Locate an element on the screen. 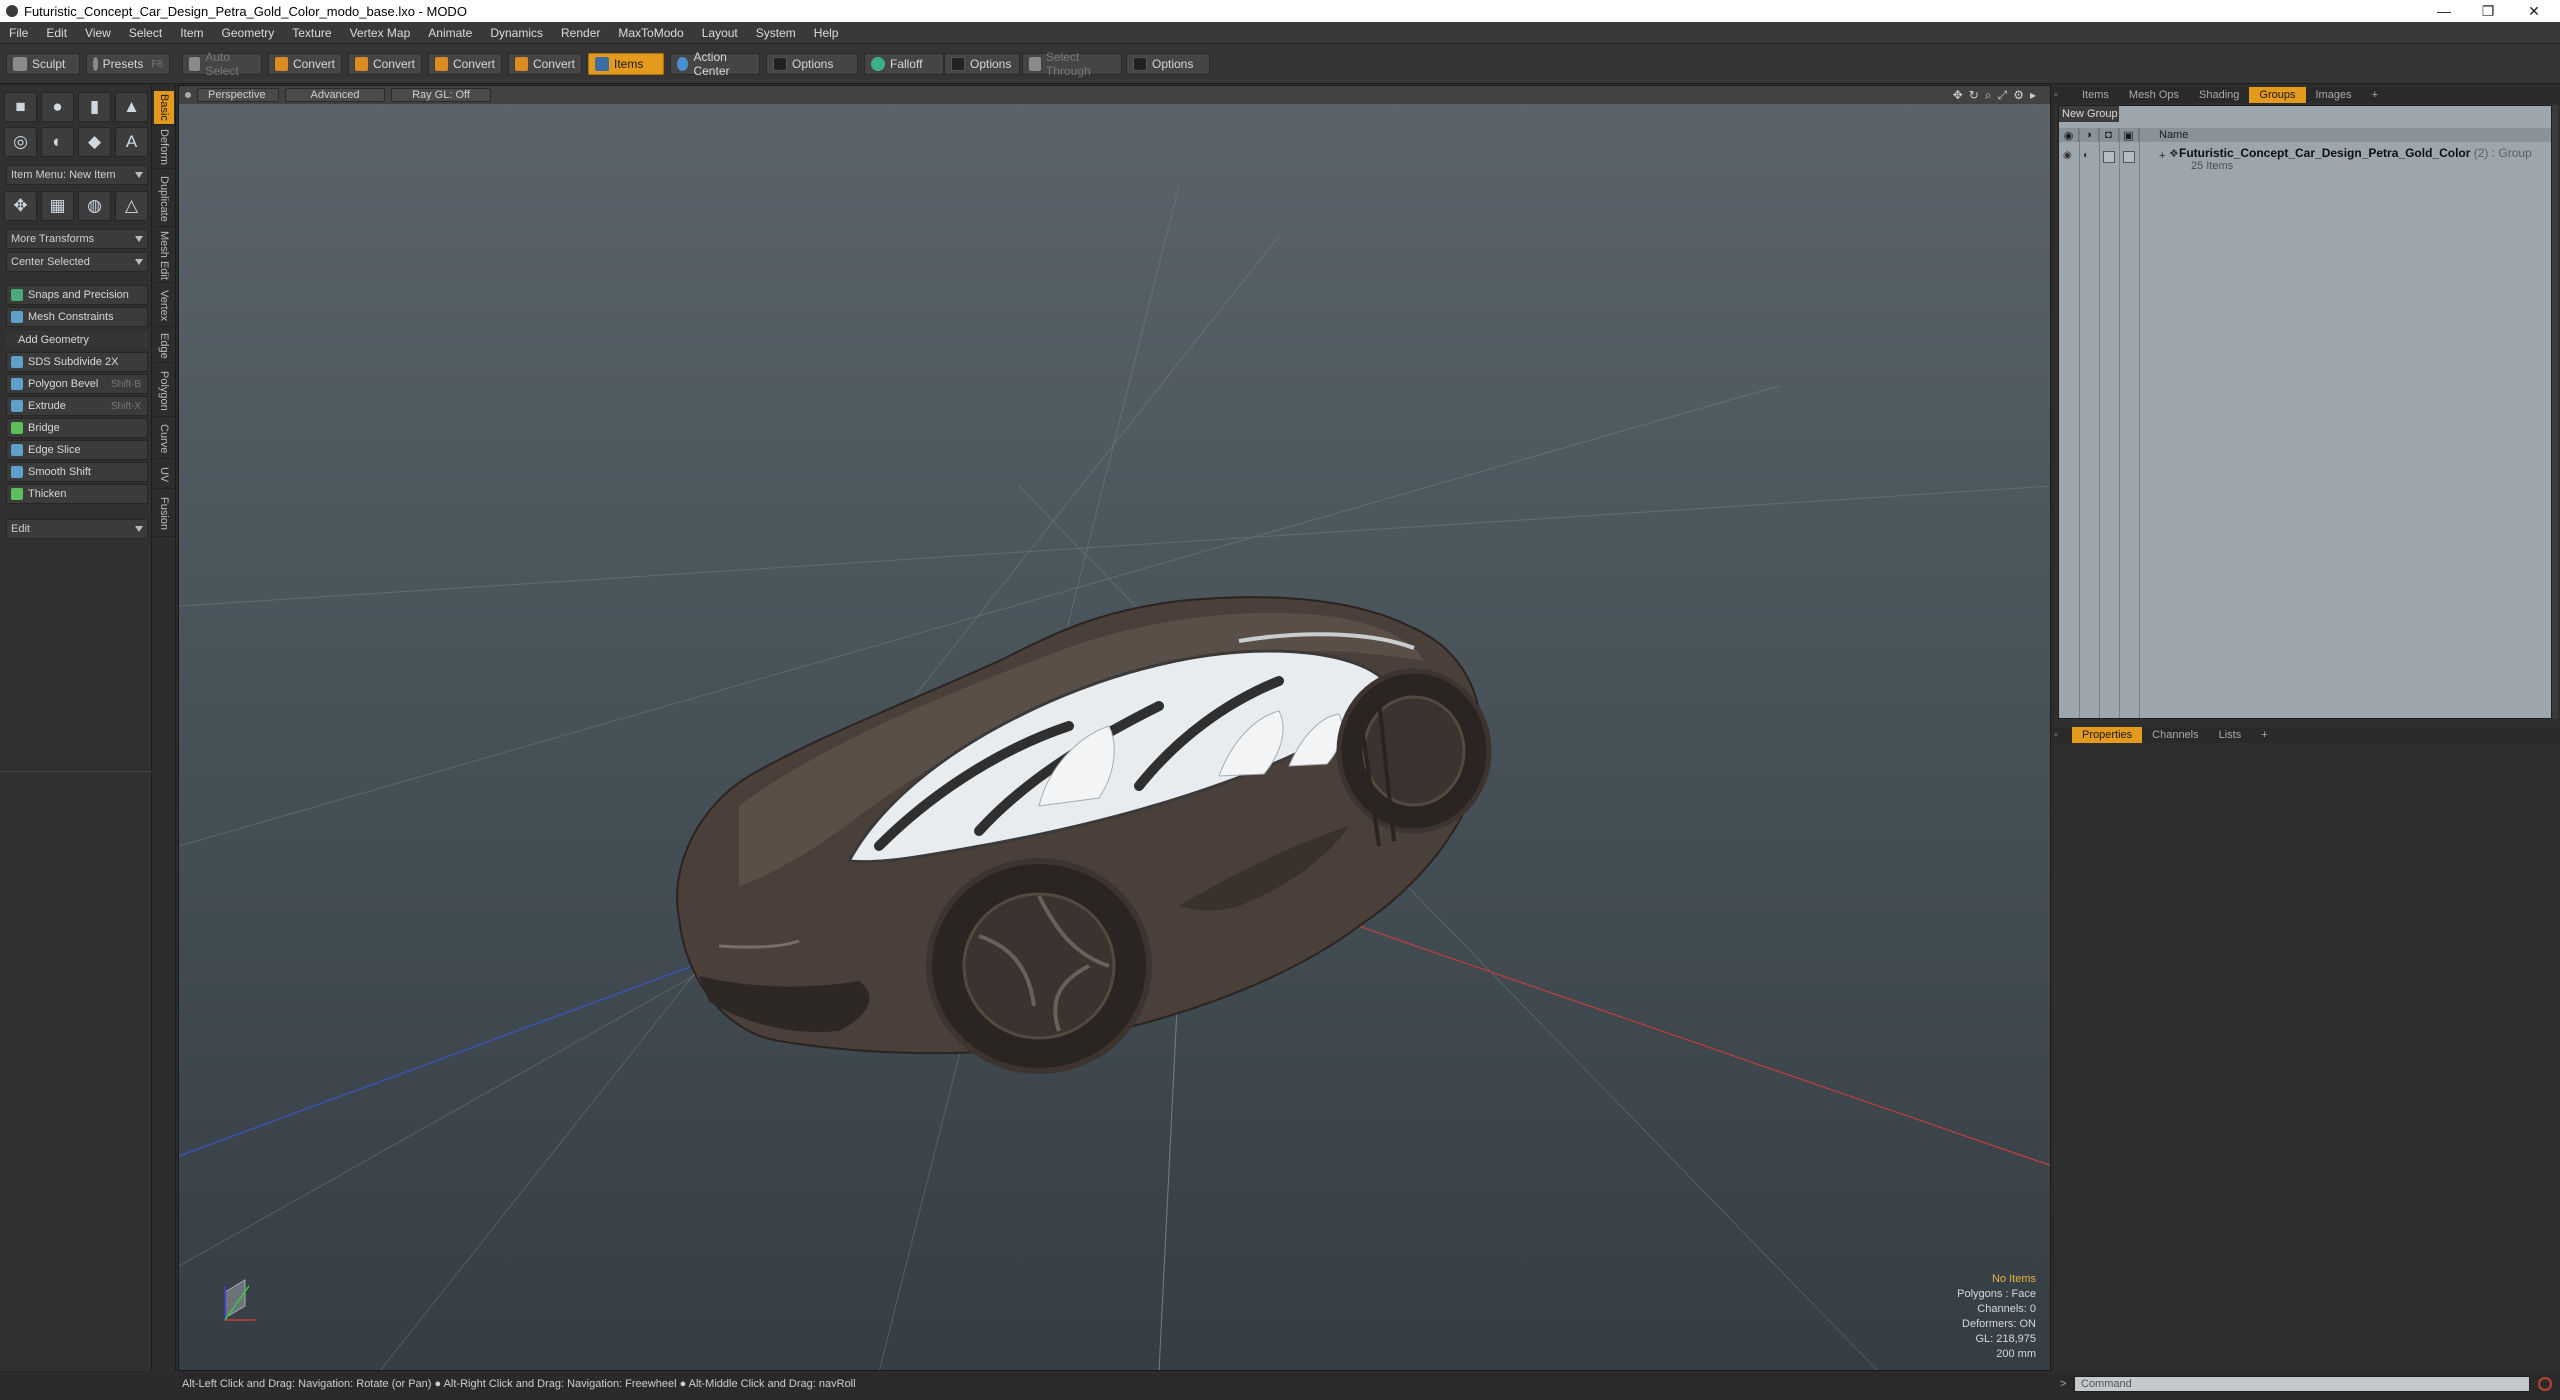 The width and height of the screenshot is (2560, 1400). tab-mesh-edit: Mesh Edit is located at coordinates (164, 256).